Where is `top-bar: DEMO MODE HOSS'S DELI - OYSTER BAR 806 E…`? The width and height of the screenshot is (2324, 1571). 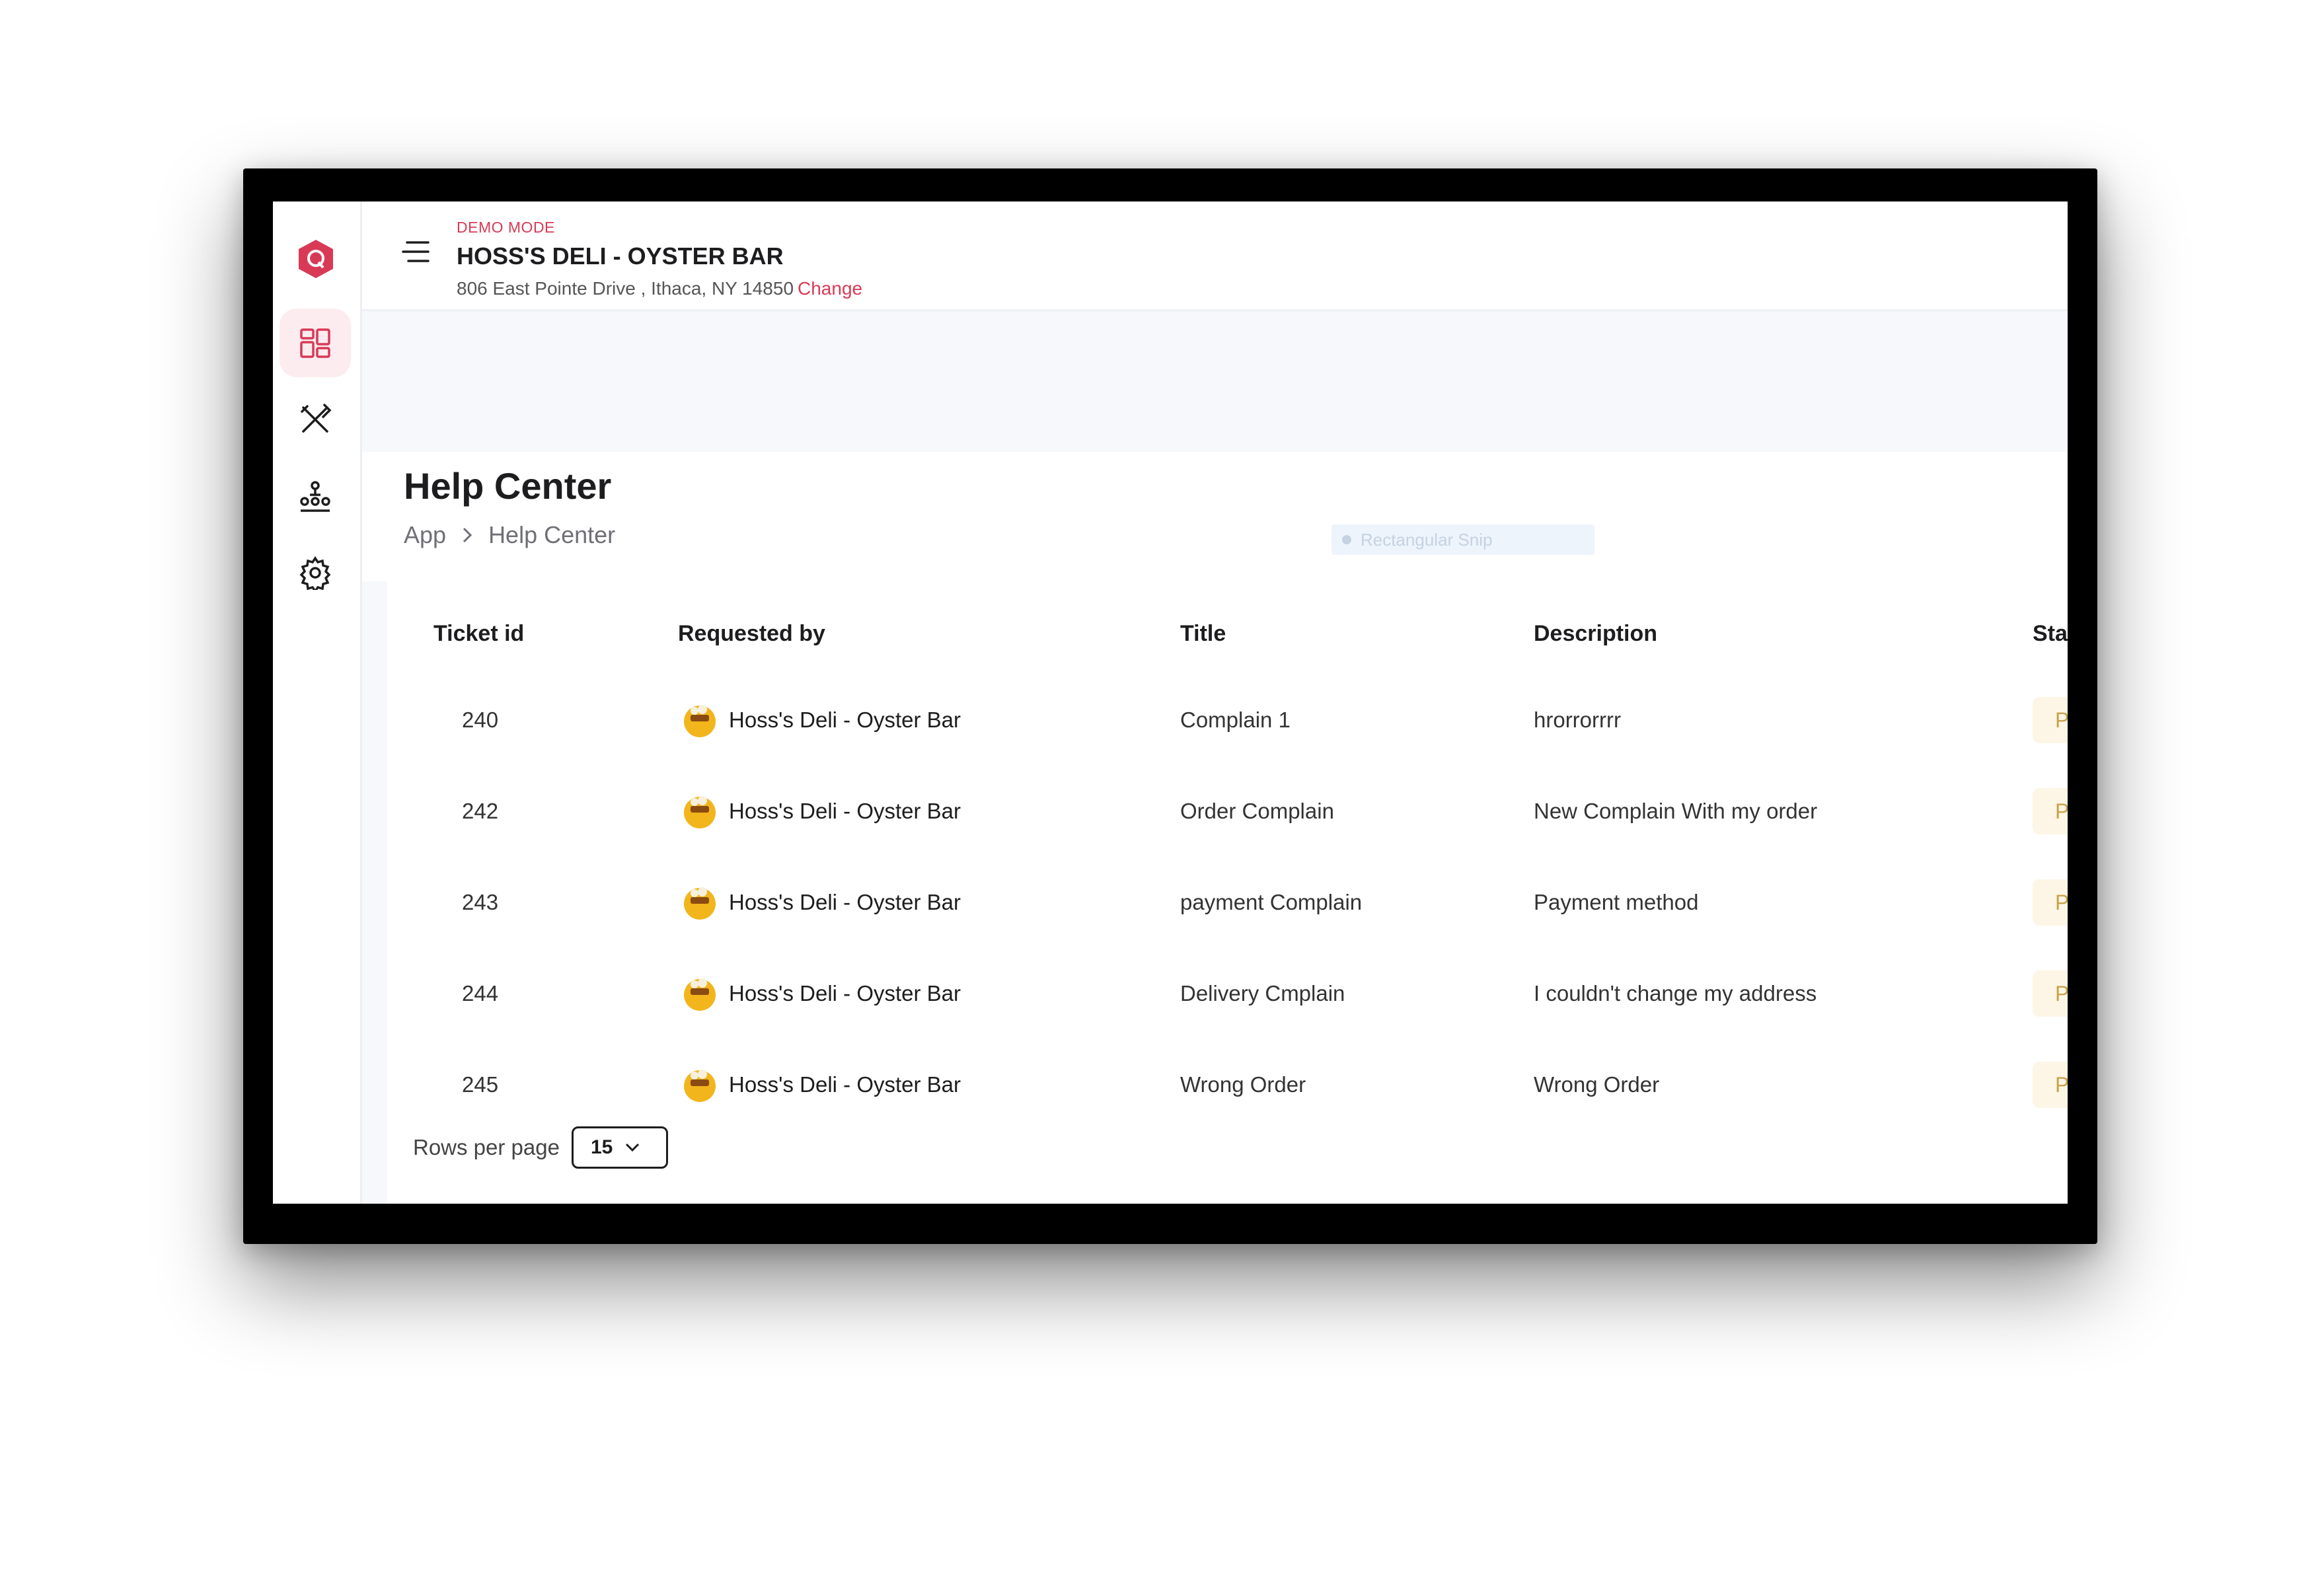 top-bar: DEMO MODE HOSS'S DELI - OYSTER BAR 806 E… is located at coordinates (1215, 256).